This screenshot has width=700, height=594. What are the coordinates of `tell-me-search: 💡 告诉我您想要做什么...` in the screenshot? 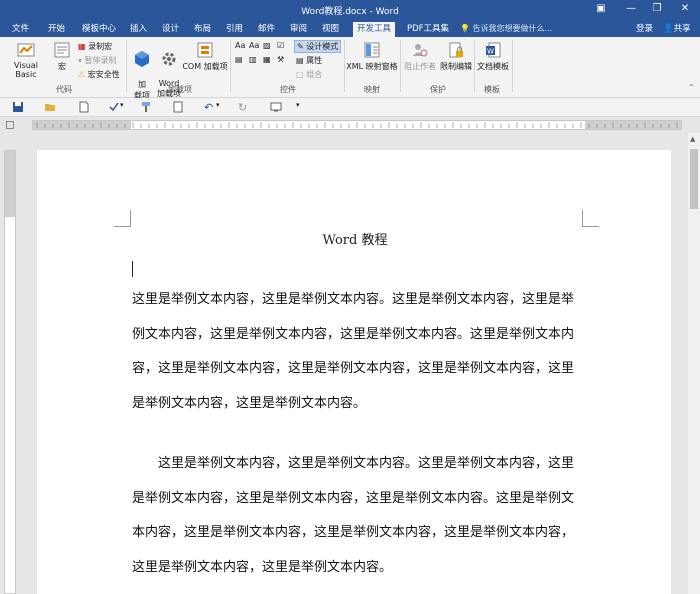 It's located at (506, 29).